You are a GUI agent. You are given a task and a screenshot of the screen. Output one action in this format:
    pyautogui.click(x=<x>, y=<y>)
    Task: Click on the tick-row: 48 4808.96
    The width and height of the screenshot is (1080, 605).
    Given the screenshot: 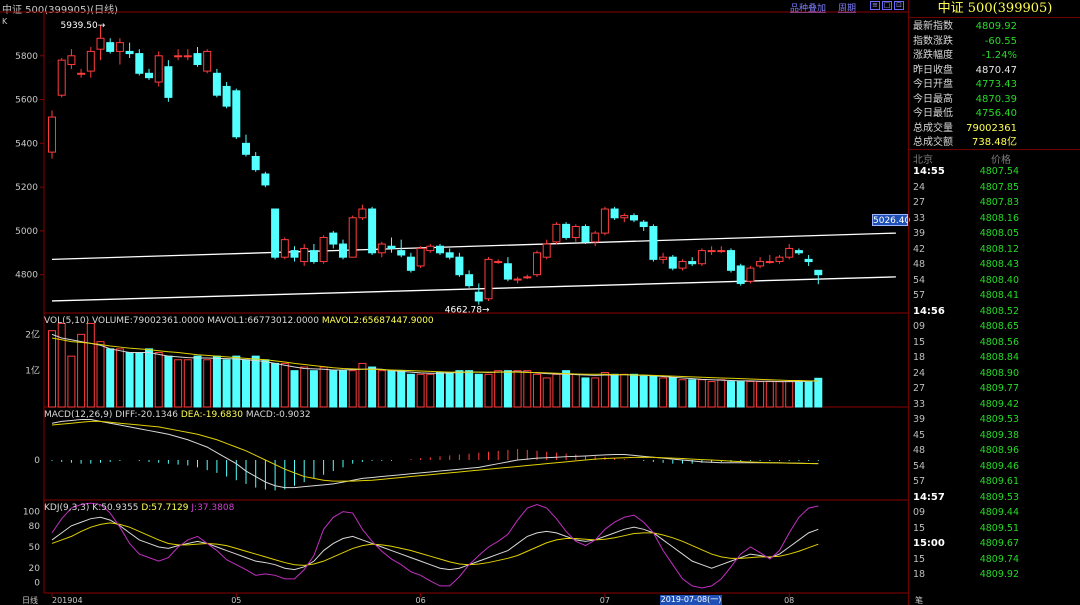 What is the action you would take?
    pyautogui.click(x=994, y=451)
    